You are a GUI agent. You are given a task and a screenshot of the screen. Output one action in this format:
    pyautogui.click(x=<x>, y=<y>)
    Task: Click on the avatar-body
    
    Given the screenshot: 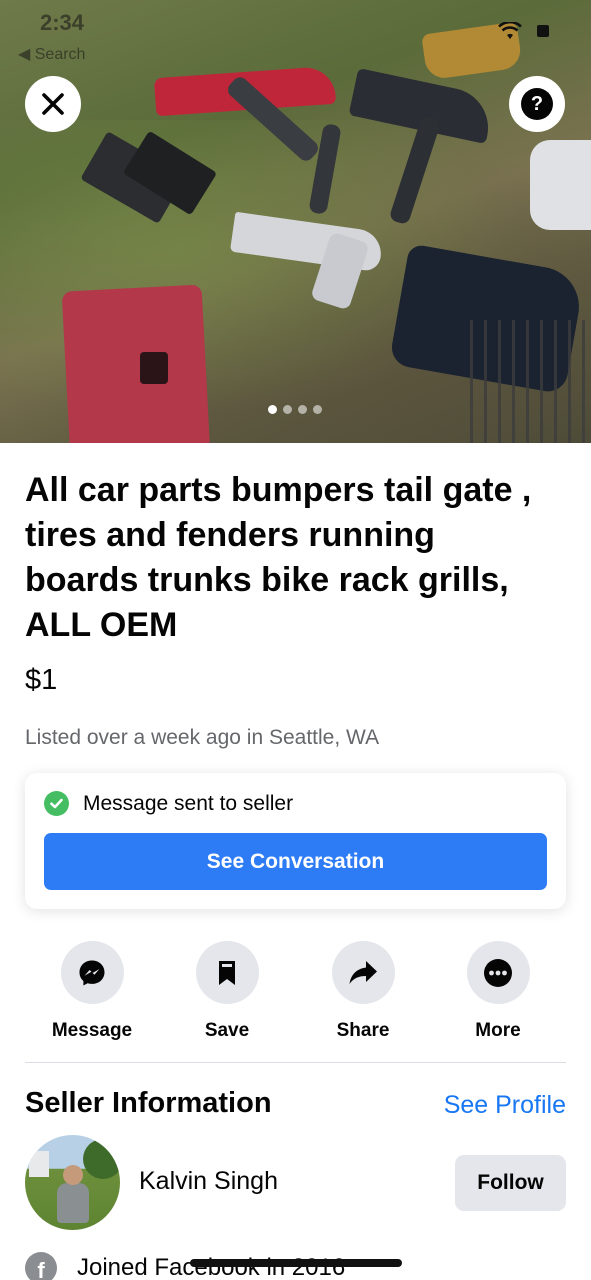 What is the action you would take?
    pyautogui.click(x=73, y=1203)
    